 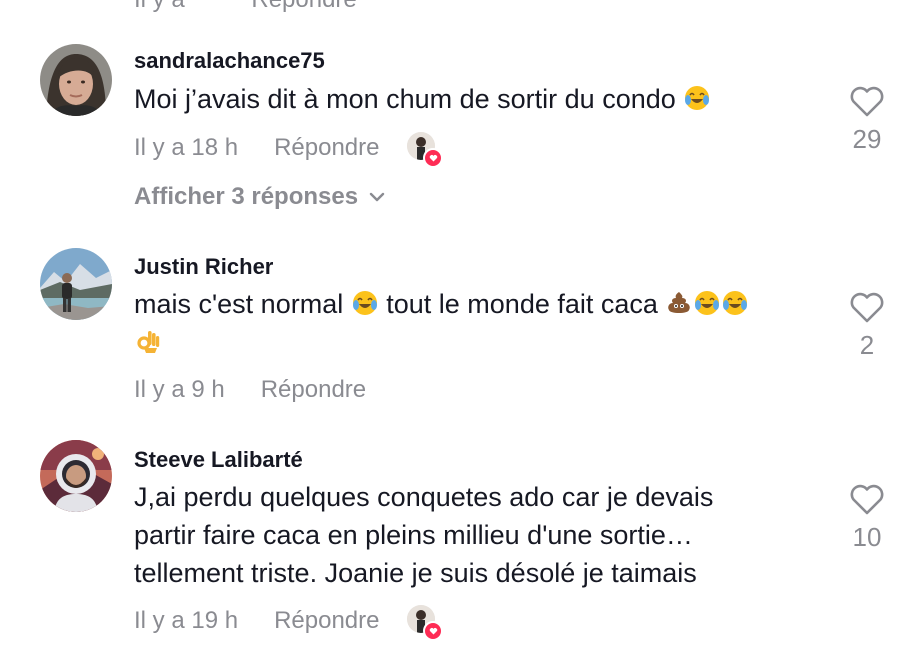 I want to click on show-replies-label: Afficher 3 réponses, so click(x=246, y=196).